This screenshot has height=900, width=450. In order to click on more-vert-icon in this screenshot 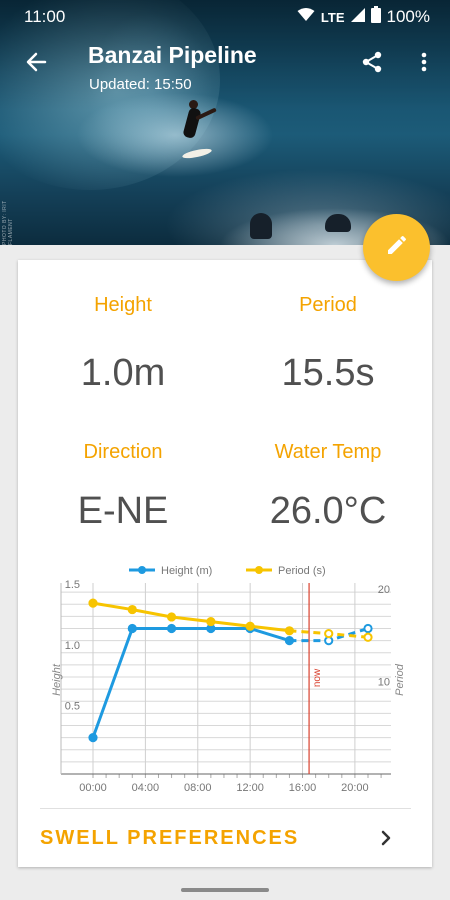, I will do `click(424, 64)`.